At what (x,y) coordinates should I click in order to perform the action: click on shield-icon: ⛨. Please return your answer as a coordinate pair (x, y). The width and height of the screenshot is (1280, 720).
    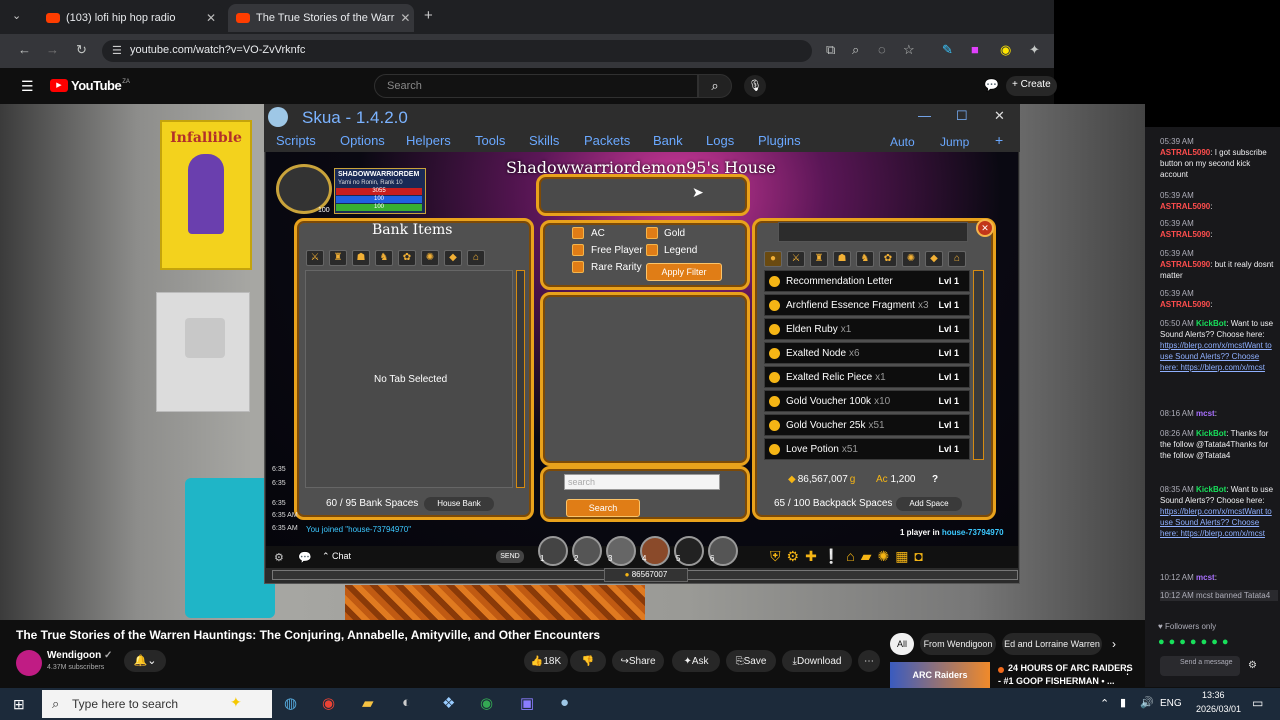
    Looking at the image, I should click on (775, 556).